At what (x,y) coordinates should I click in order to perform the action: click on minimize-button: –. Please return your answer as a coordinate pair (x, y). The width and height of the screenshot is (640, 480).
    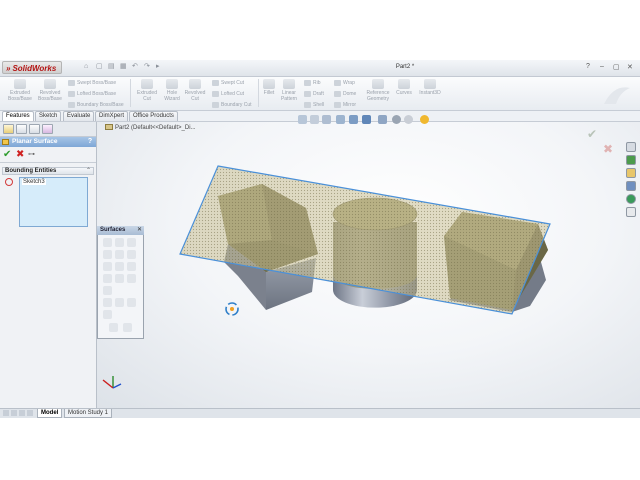
    Looking at the image, I should click on (602, 66).